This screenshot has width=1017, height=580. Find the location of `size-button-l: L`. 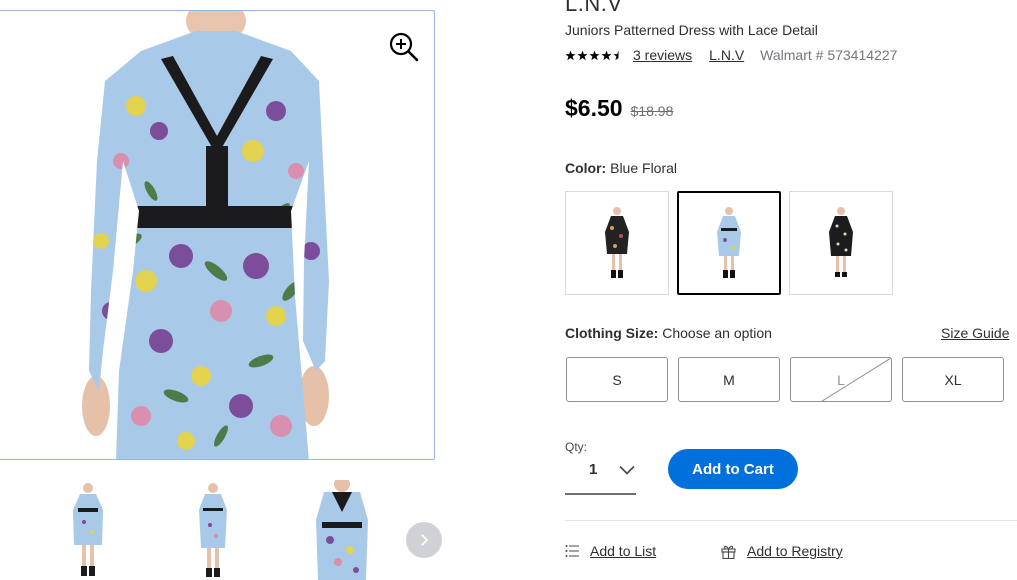

size-button-l: L is located at coordinates (841, 379).